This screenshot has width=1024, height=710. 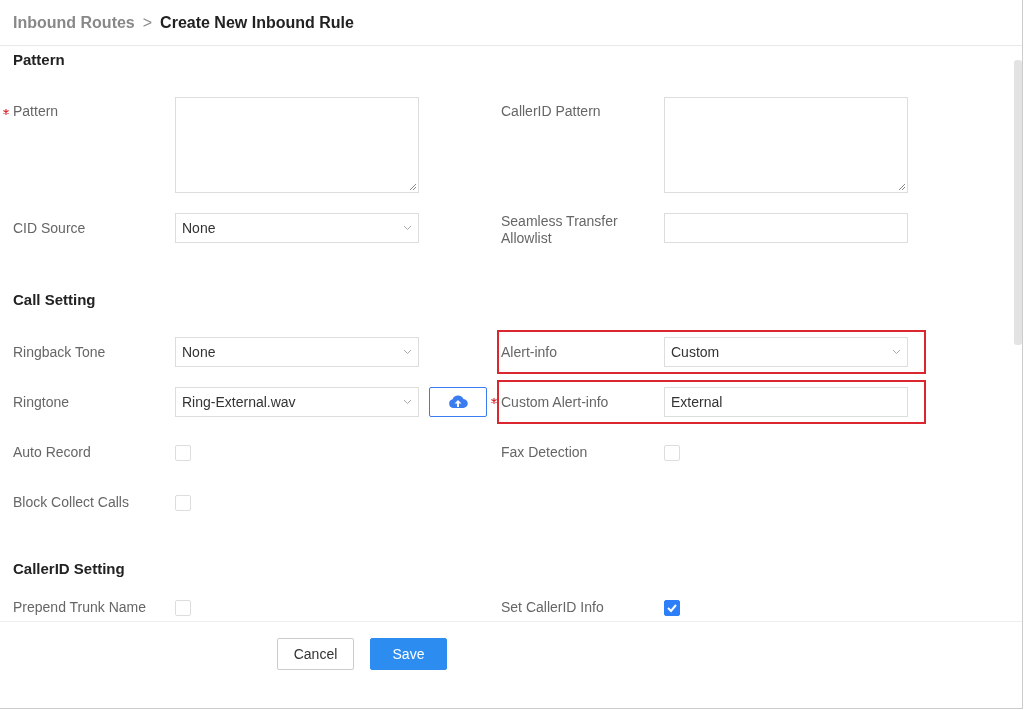 What do you see at coordinates (672, 608) in the screenshot?
I see `checkbox` at bounding box center [672, 608].